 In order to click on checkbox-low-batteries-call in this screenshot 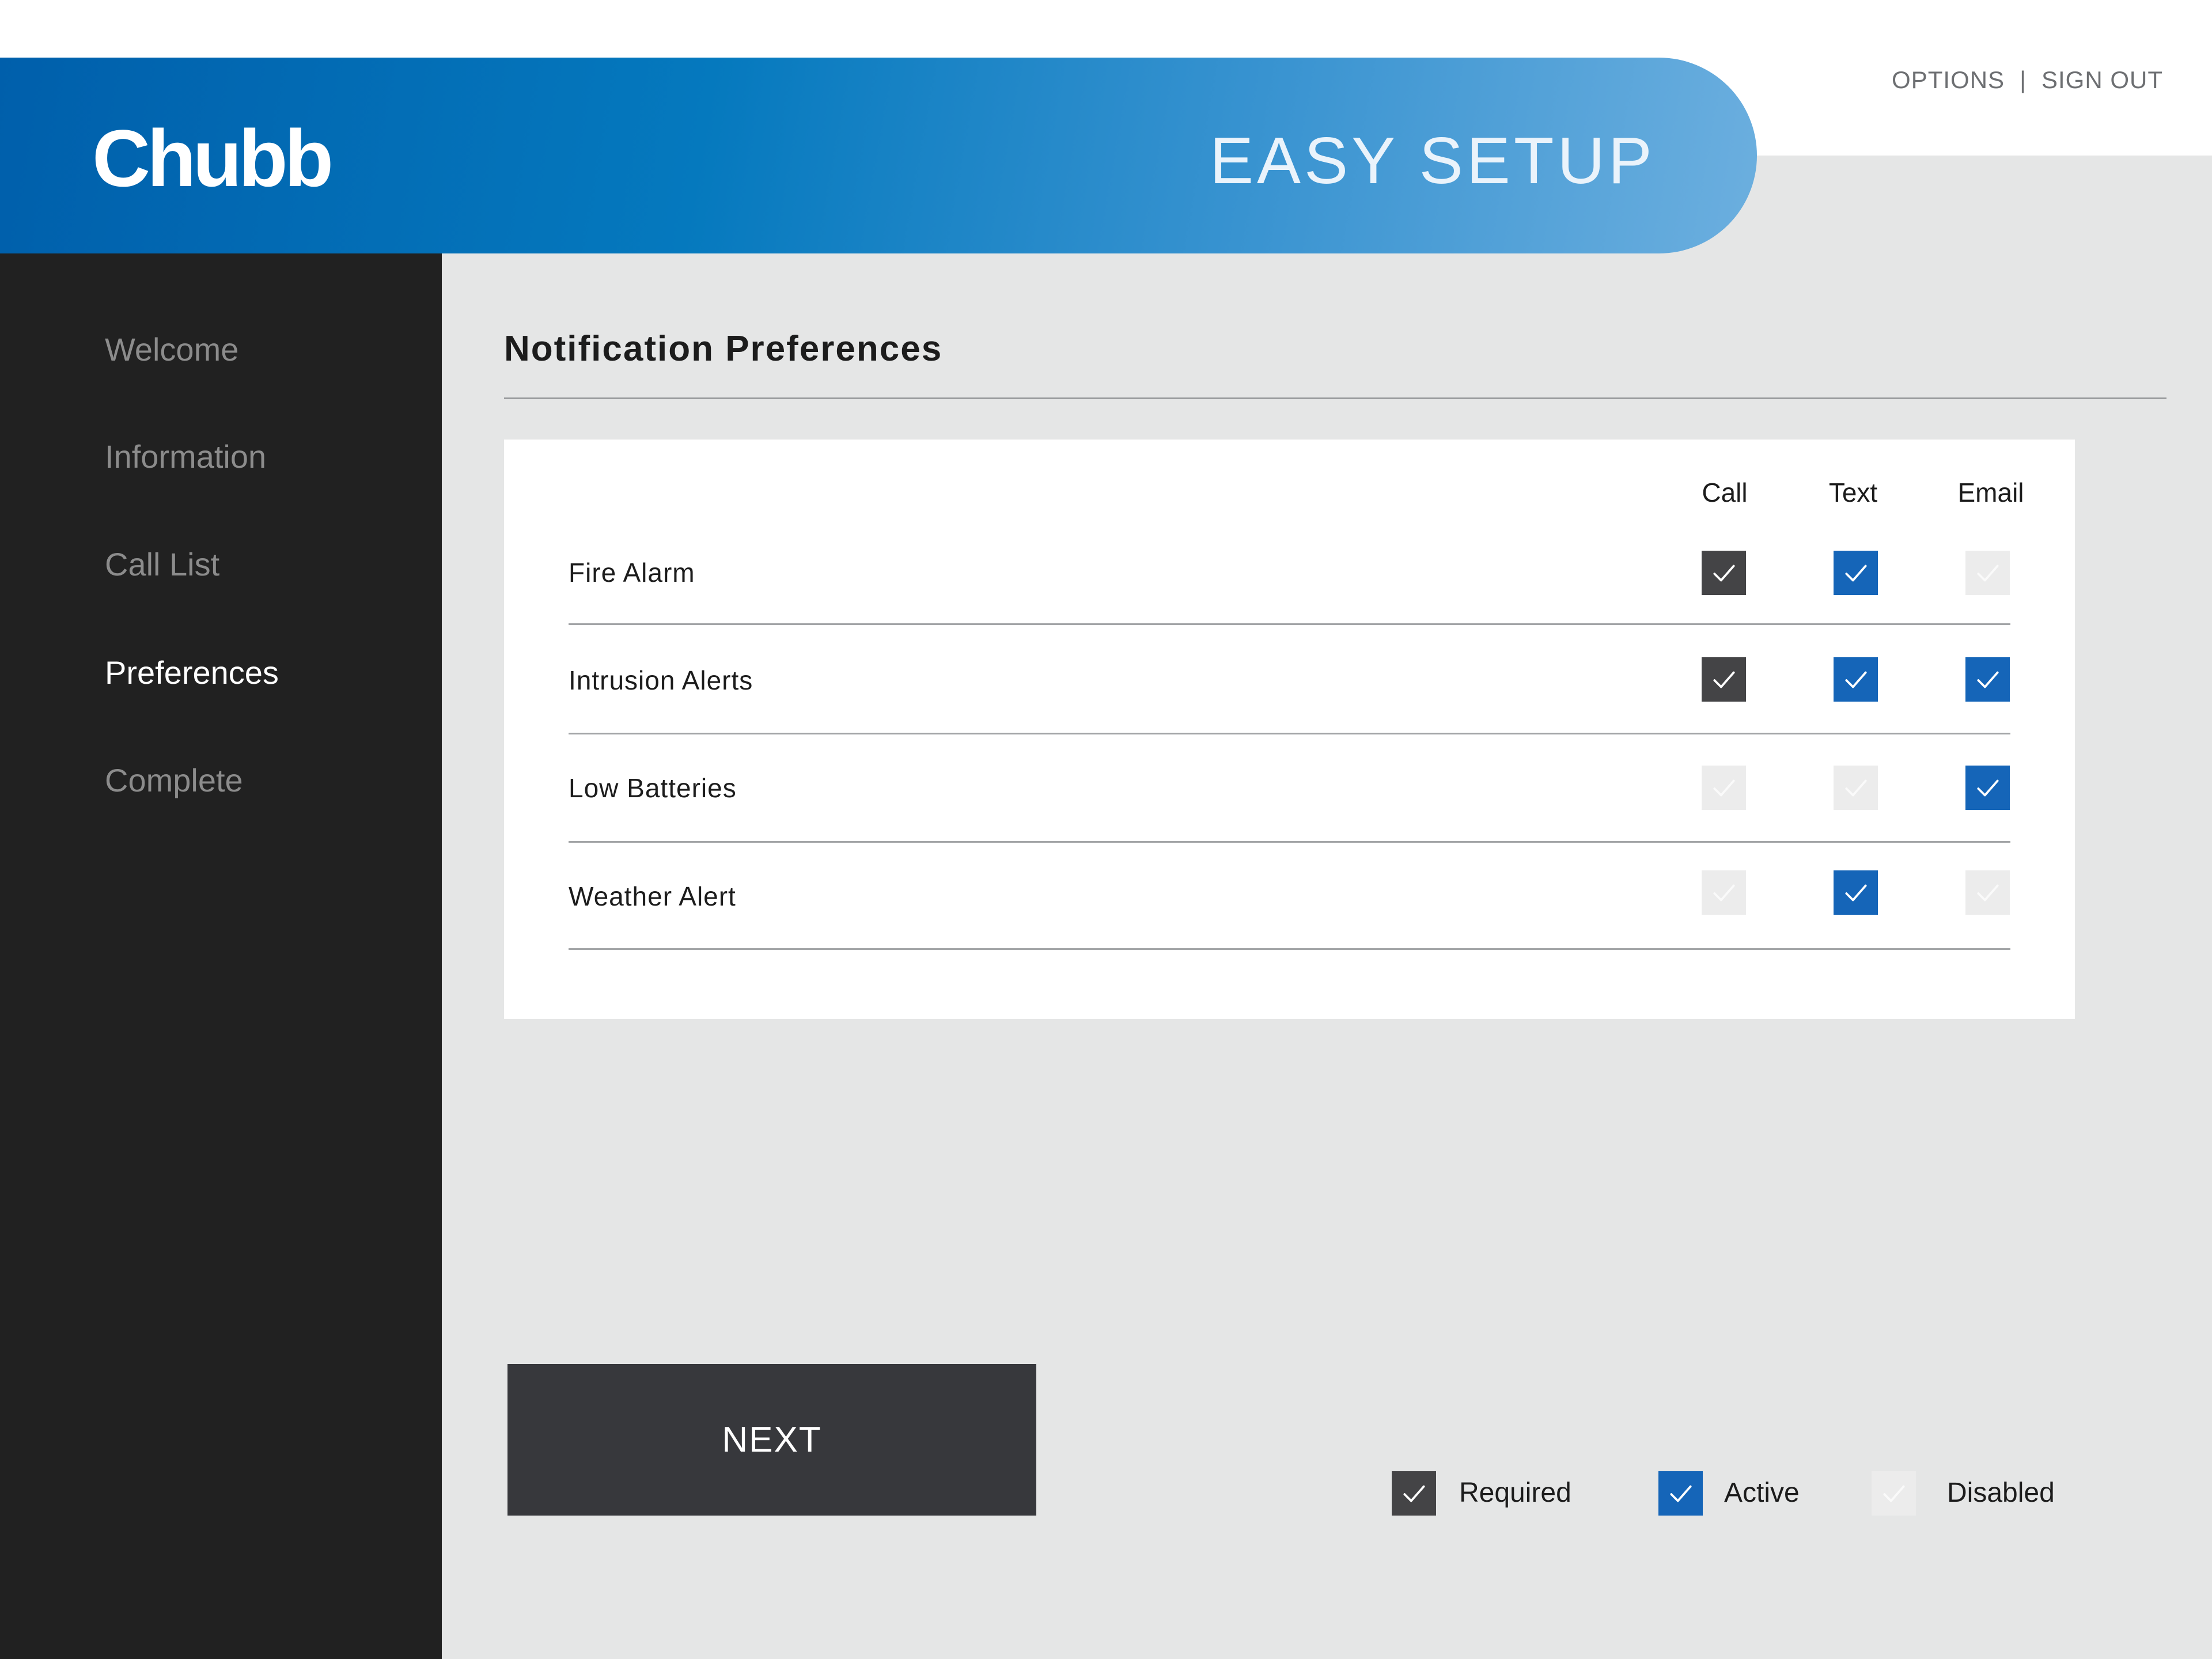, I will do `click(1724, 788)`.